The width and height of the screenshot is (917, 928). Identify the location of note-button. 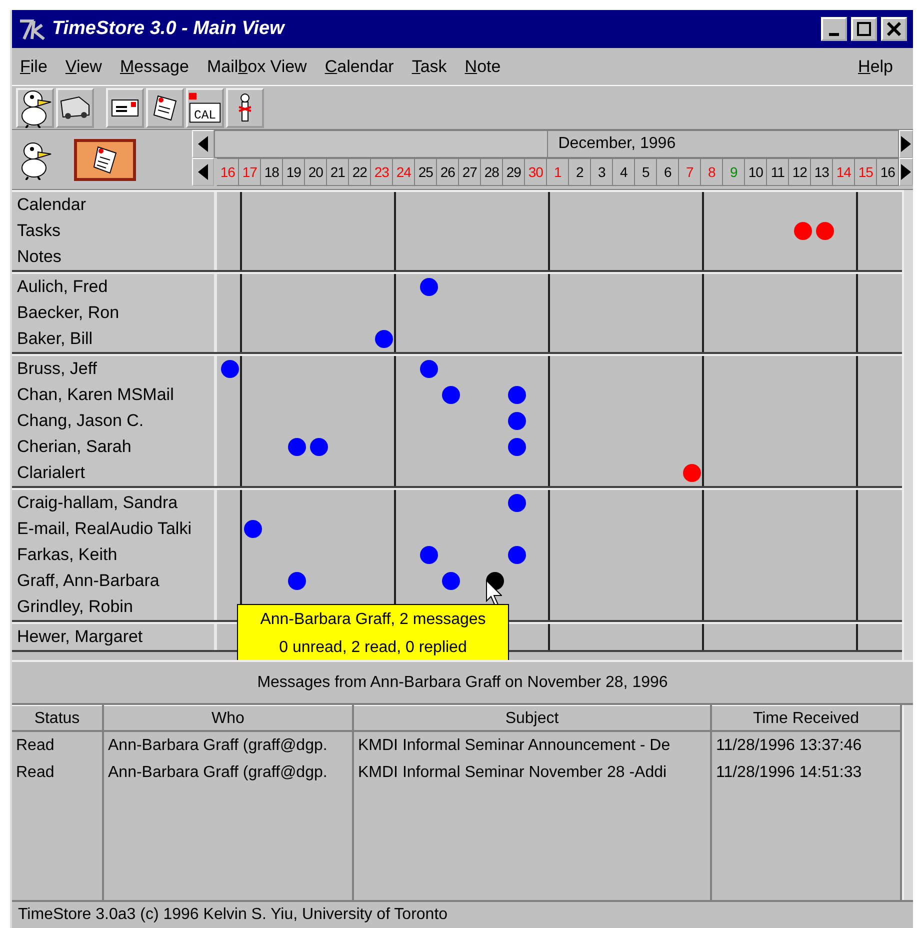
(105, 159).